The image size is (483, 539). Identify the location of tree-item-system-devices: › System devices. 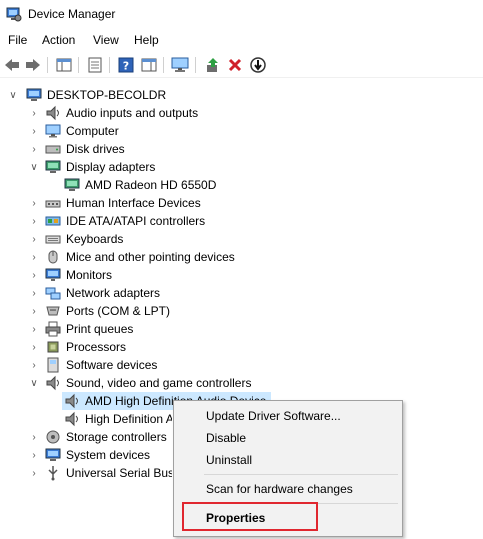
(86, 455).